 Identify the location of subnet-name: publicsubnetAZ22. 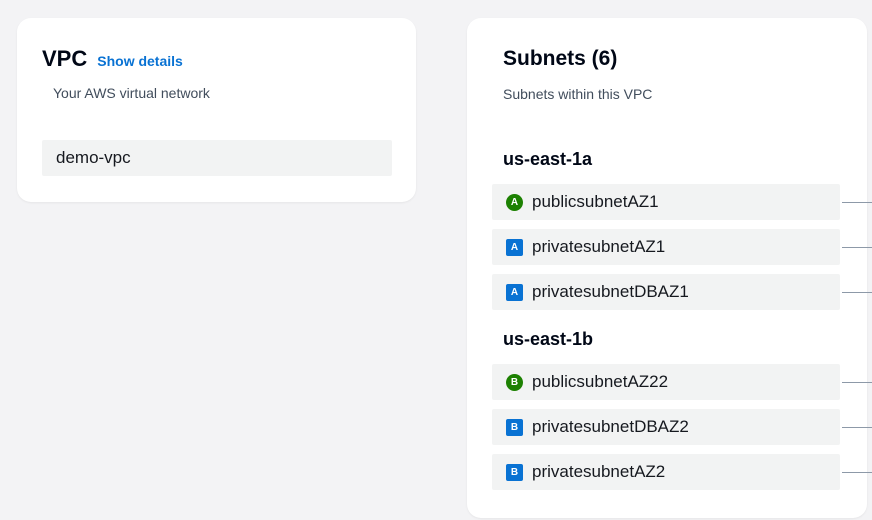
(600, 381).